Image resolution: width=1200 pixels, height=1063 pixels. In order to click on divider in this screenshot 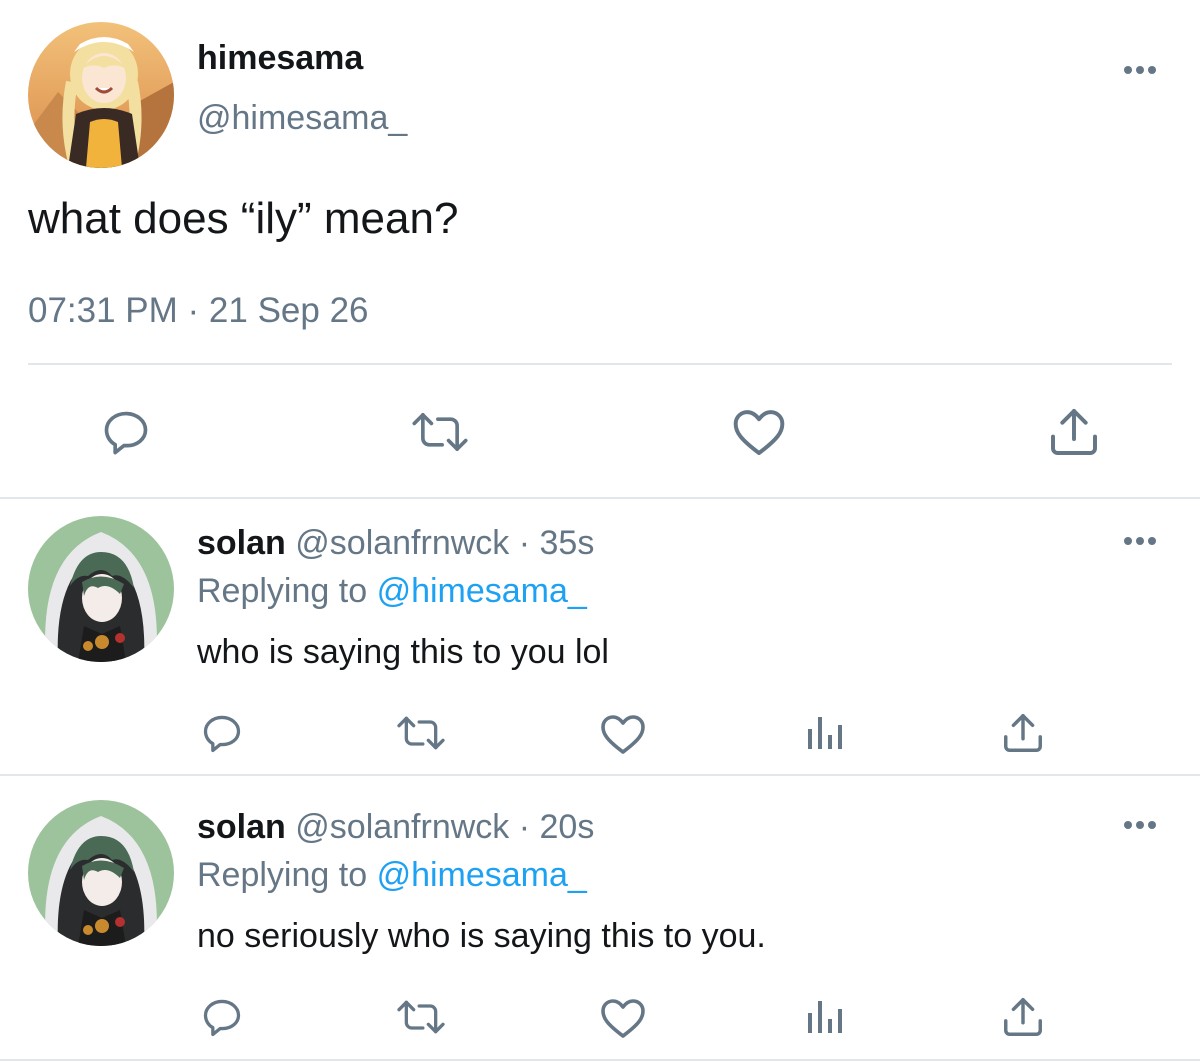, I will do `click(600, 364)`.